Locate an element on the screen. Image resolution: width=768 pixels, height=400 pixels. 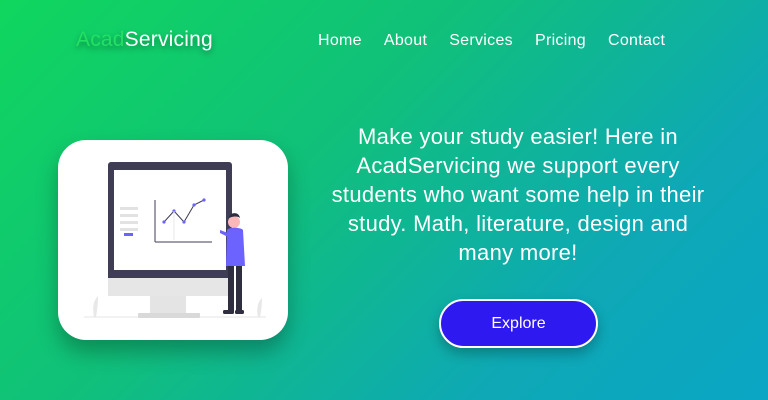
logo-part-acad: Acad is located at coordinates (100, 39).